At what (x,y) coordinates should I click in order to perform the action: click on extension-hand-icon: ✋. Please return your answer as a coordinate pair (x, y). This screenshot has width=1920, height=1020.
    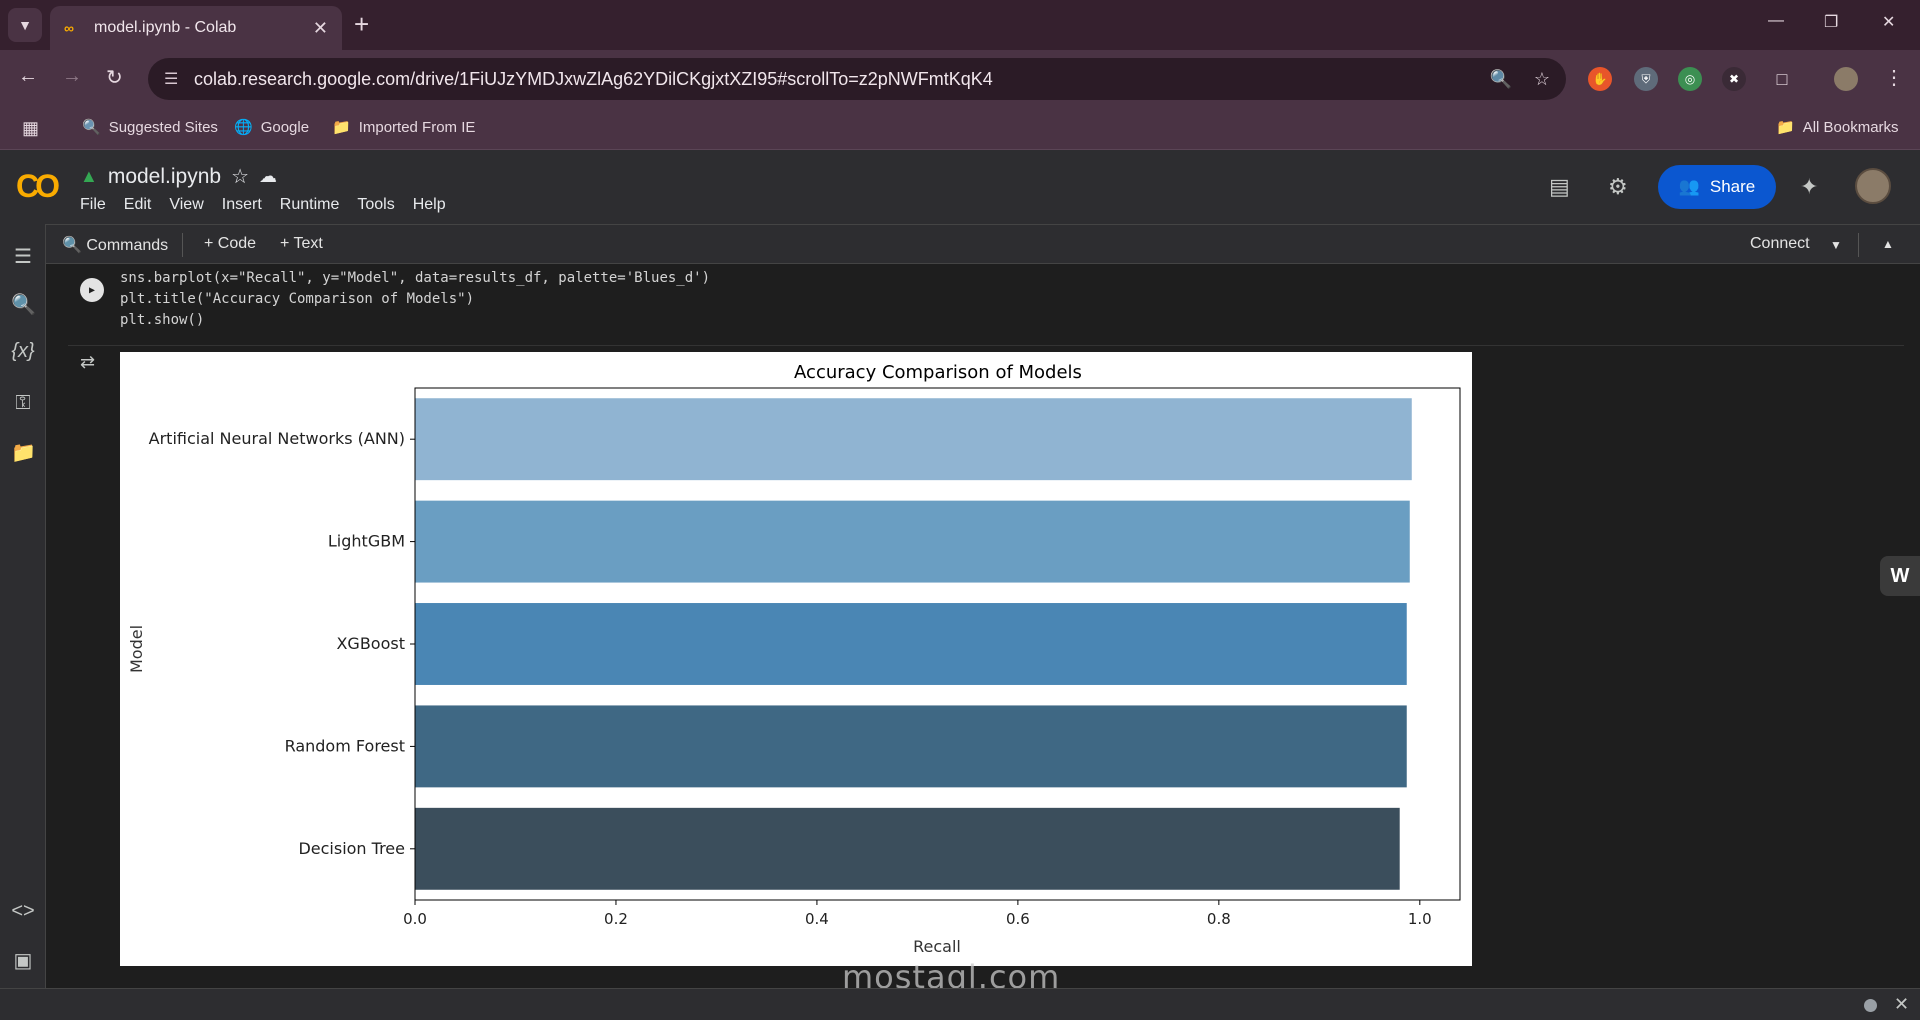
    Looking at the image, I should click on (1600, 79).